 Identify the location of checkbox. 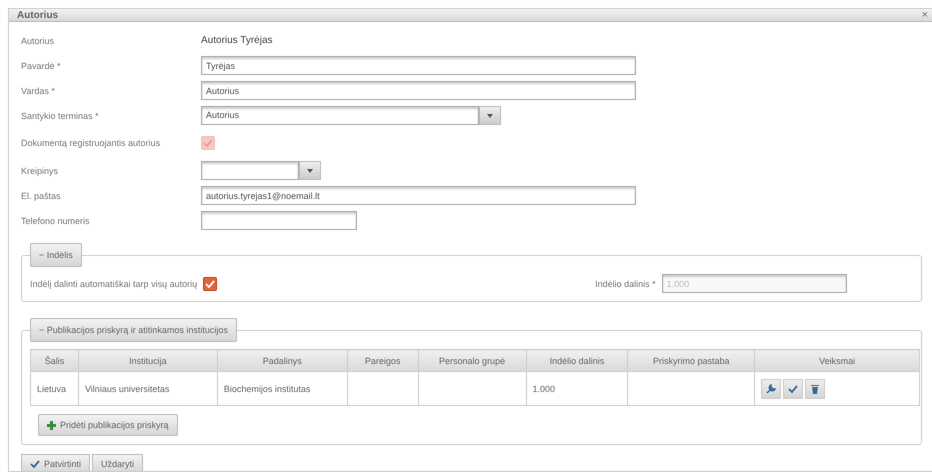
(210, 283).